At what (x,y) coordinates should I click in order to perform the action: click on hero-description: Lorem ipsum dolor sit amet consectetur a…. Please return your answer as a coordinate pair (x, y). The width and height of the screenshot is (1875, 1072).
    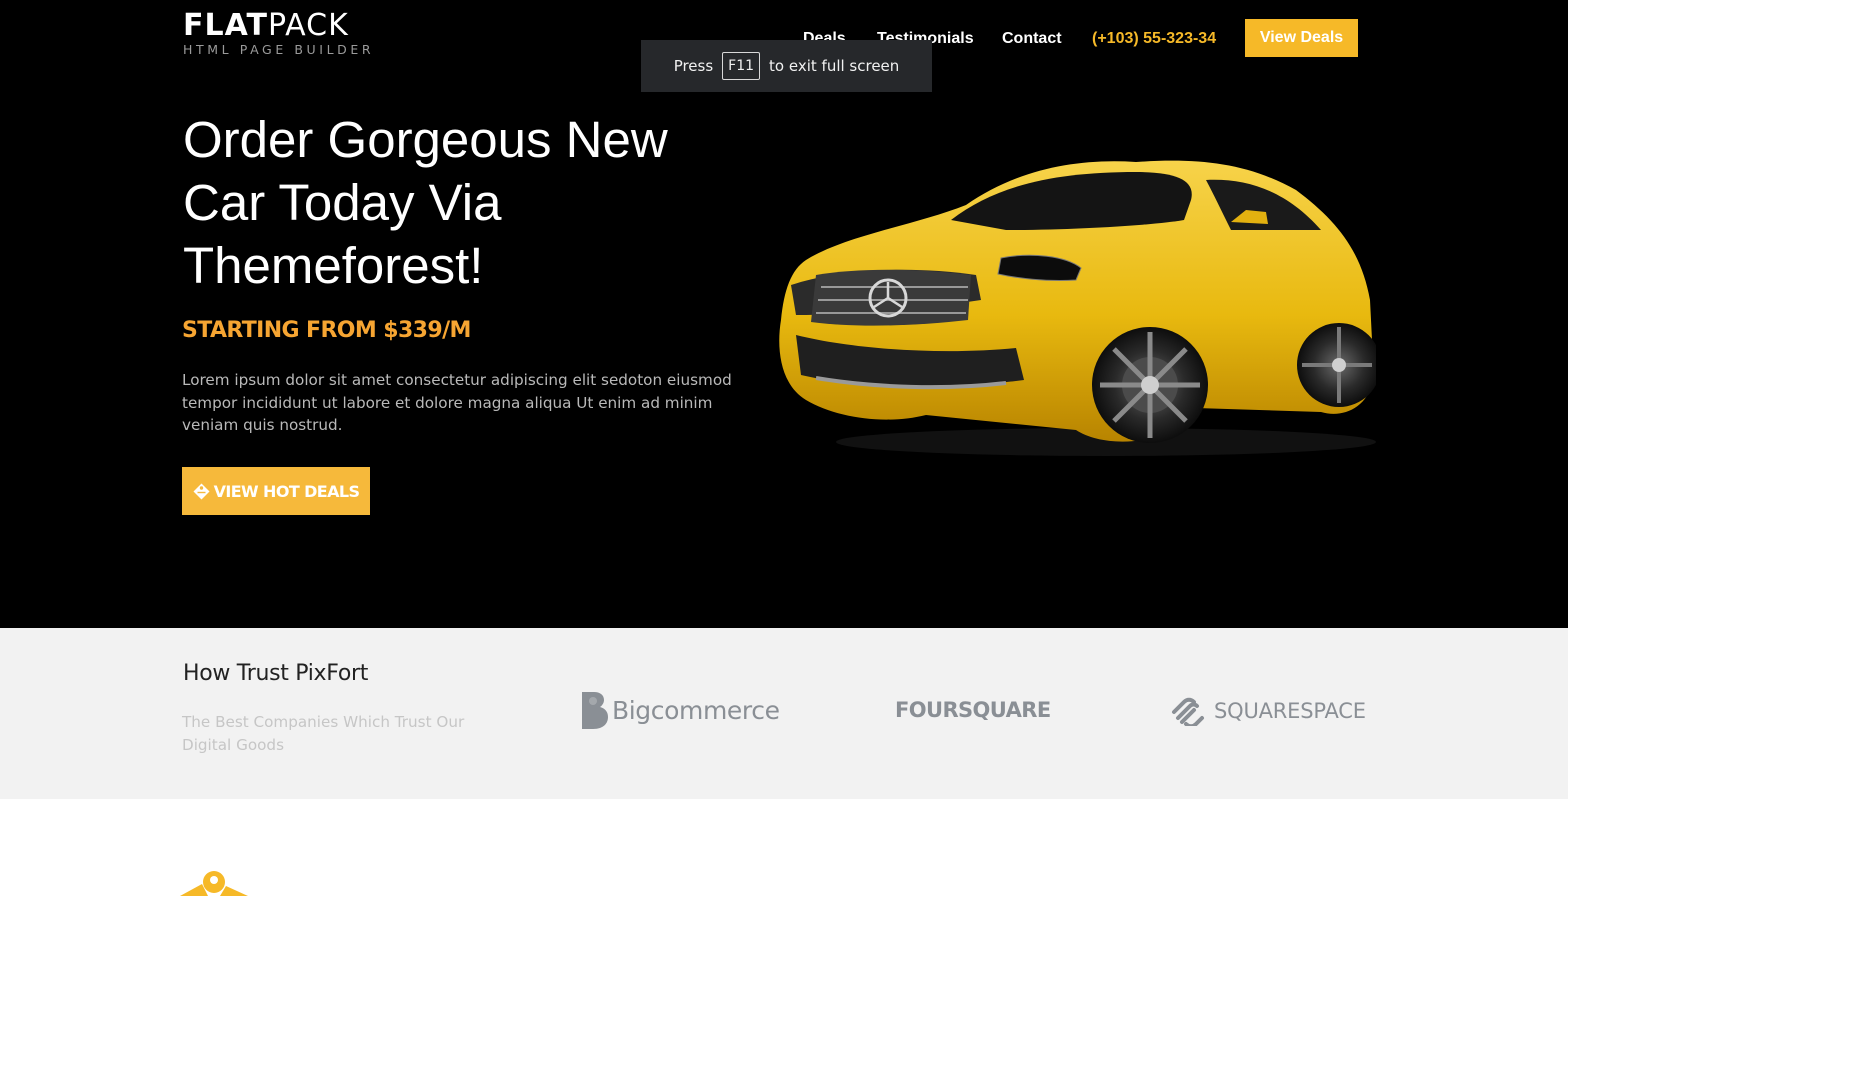
    Looking at the image, I should click on (457, 403).